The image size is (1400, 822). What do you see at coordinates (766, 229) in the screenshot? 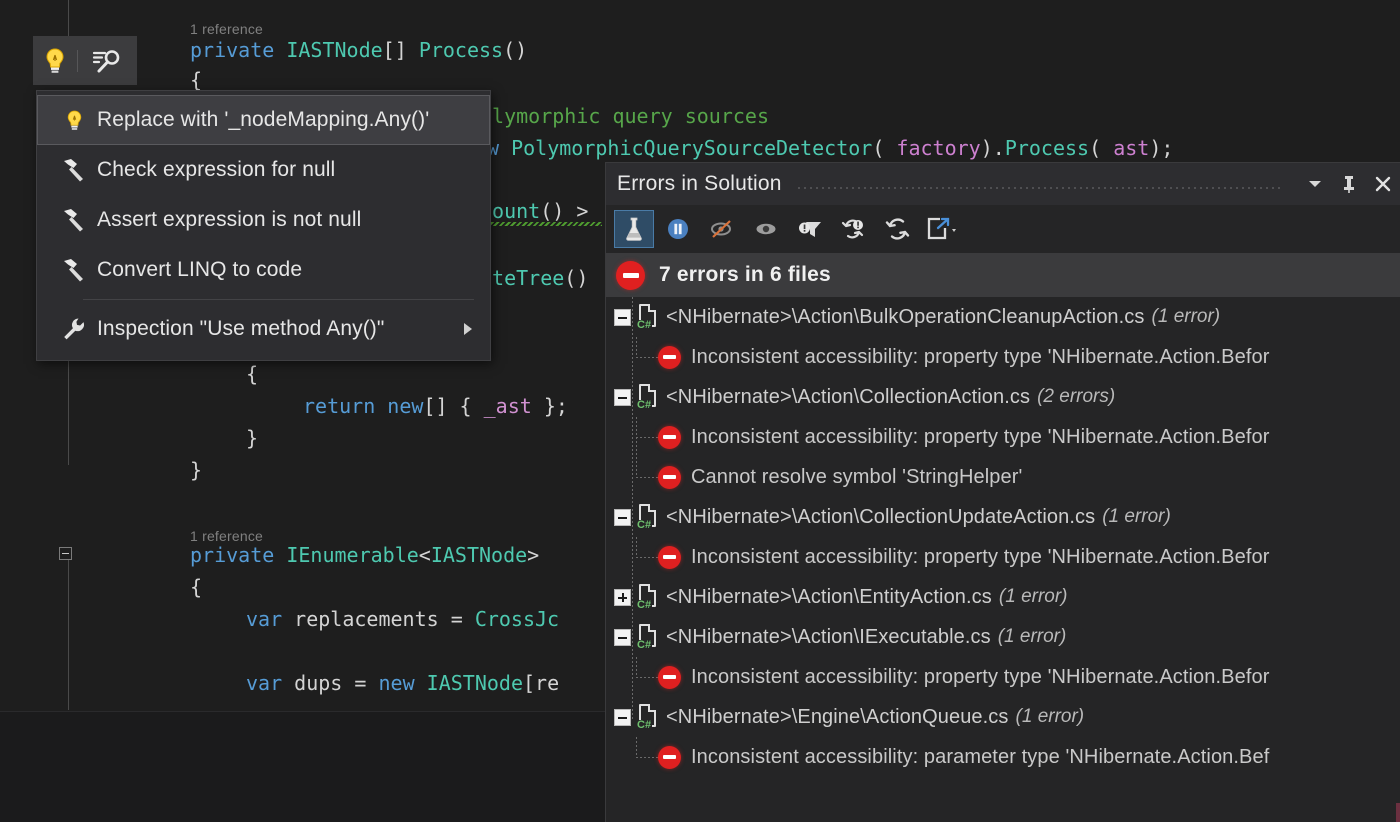
I see `eye-icon` at bounding box center [766, 229].